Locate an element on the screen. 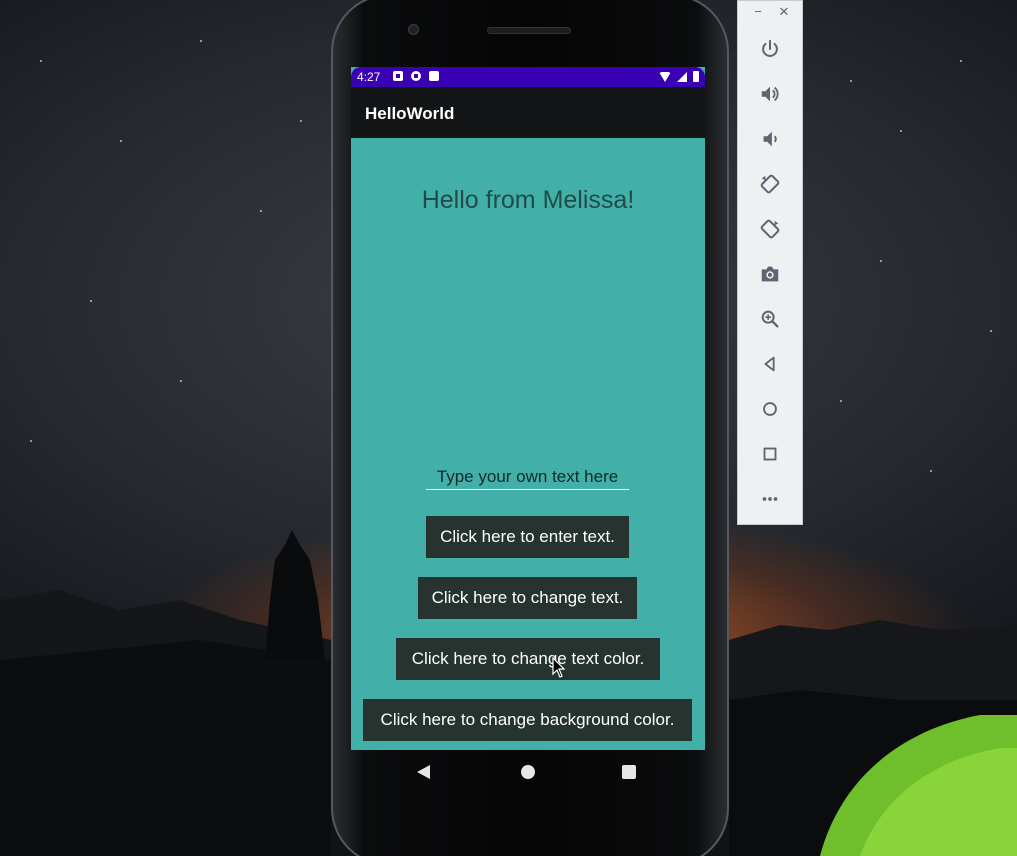 The width and height of the screenshot is (1017, 856). zoom-icon is located at coordinates (770, 319).